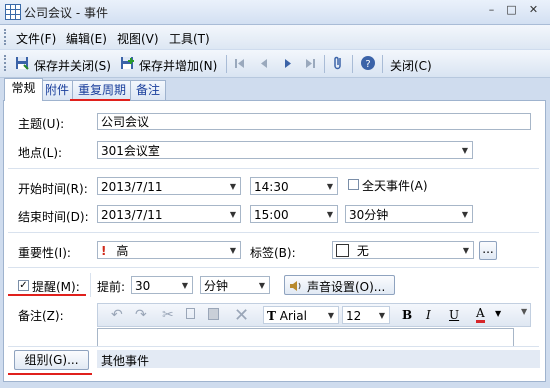 This screenshot has height=388, width=550. What do you see at coordinates (491, 10) in the screenshot?
I see `minimize-button: –` at bounding box center [491, 10].